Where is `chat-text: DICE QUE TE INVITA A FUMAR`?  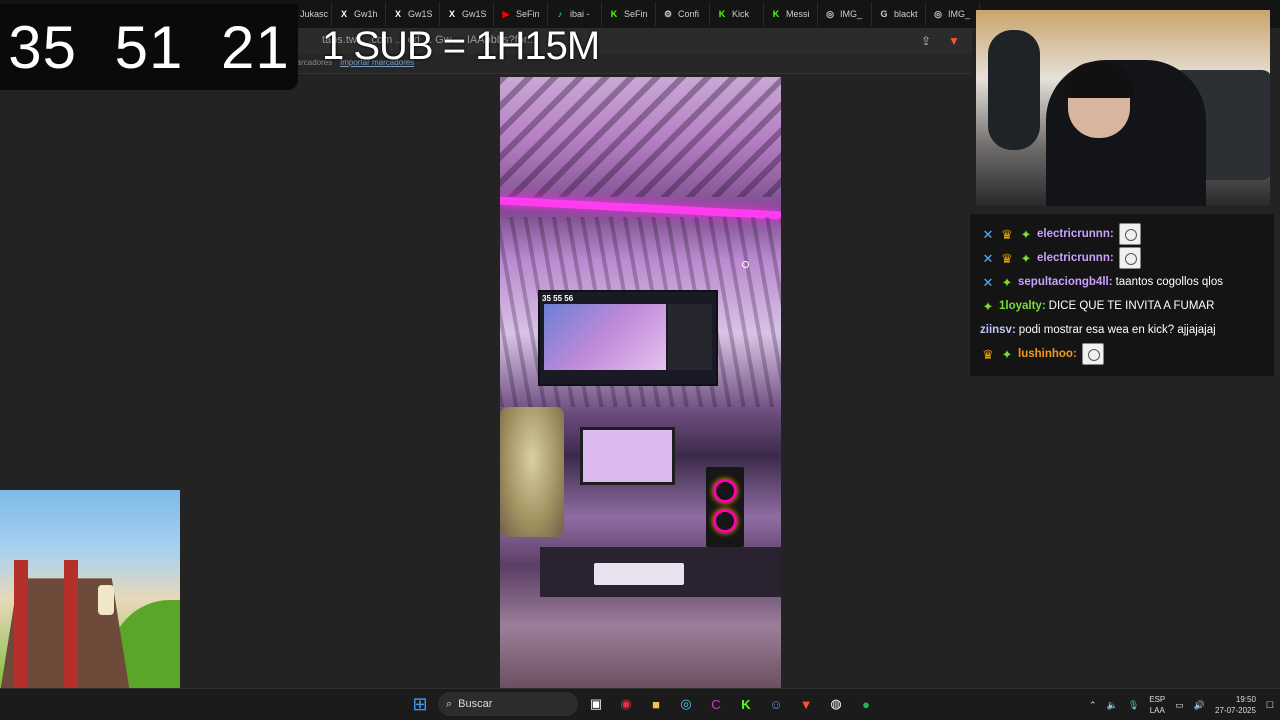
chat-text: DICE QUE TE INVITA A FUMAR is located at coordinates (1131, 306).